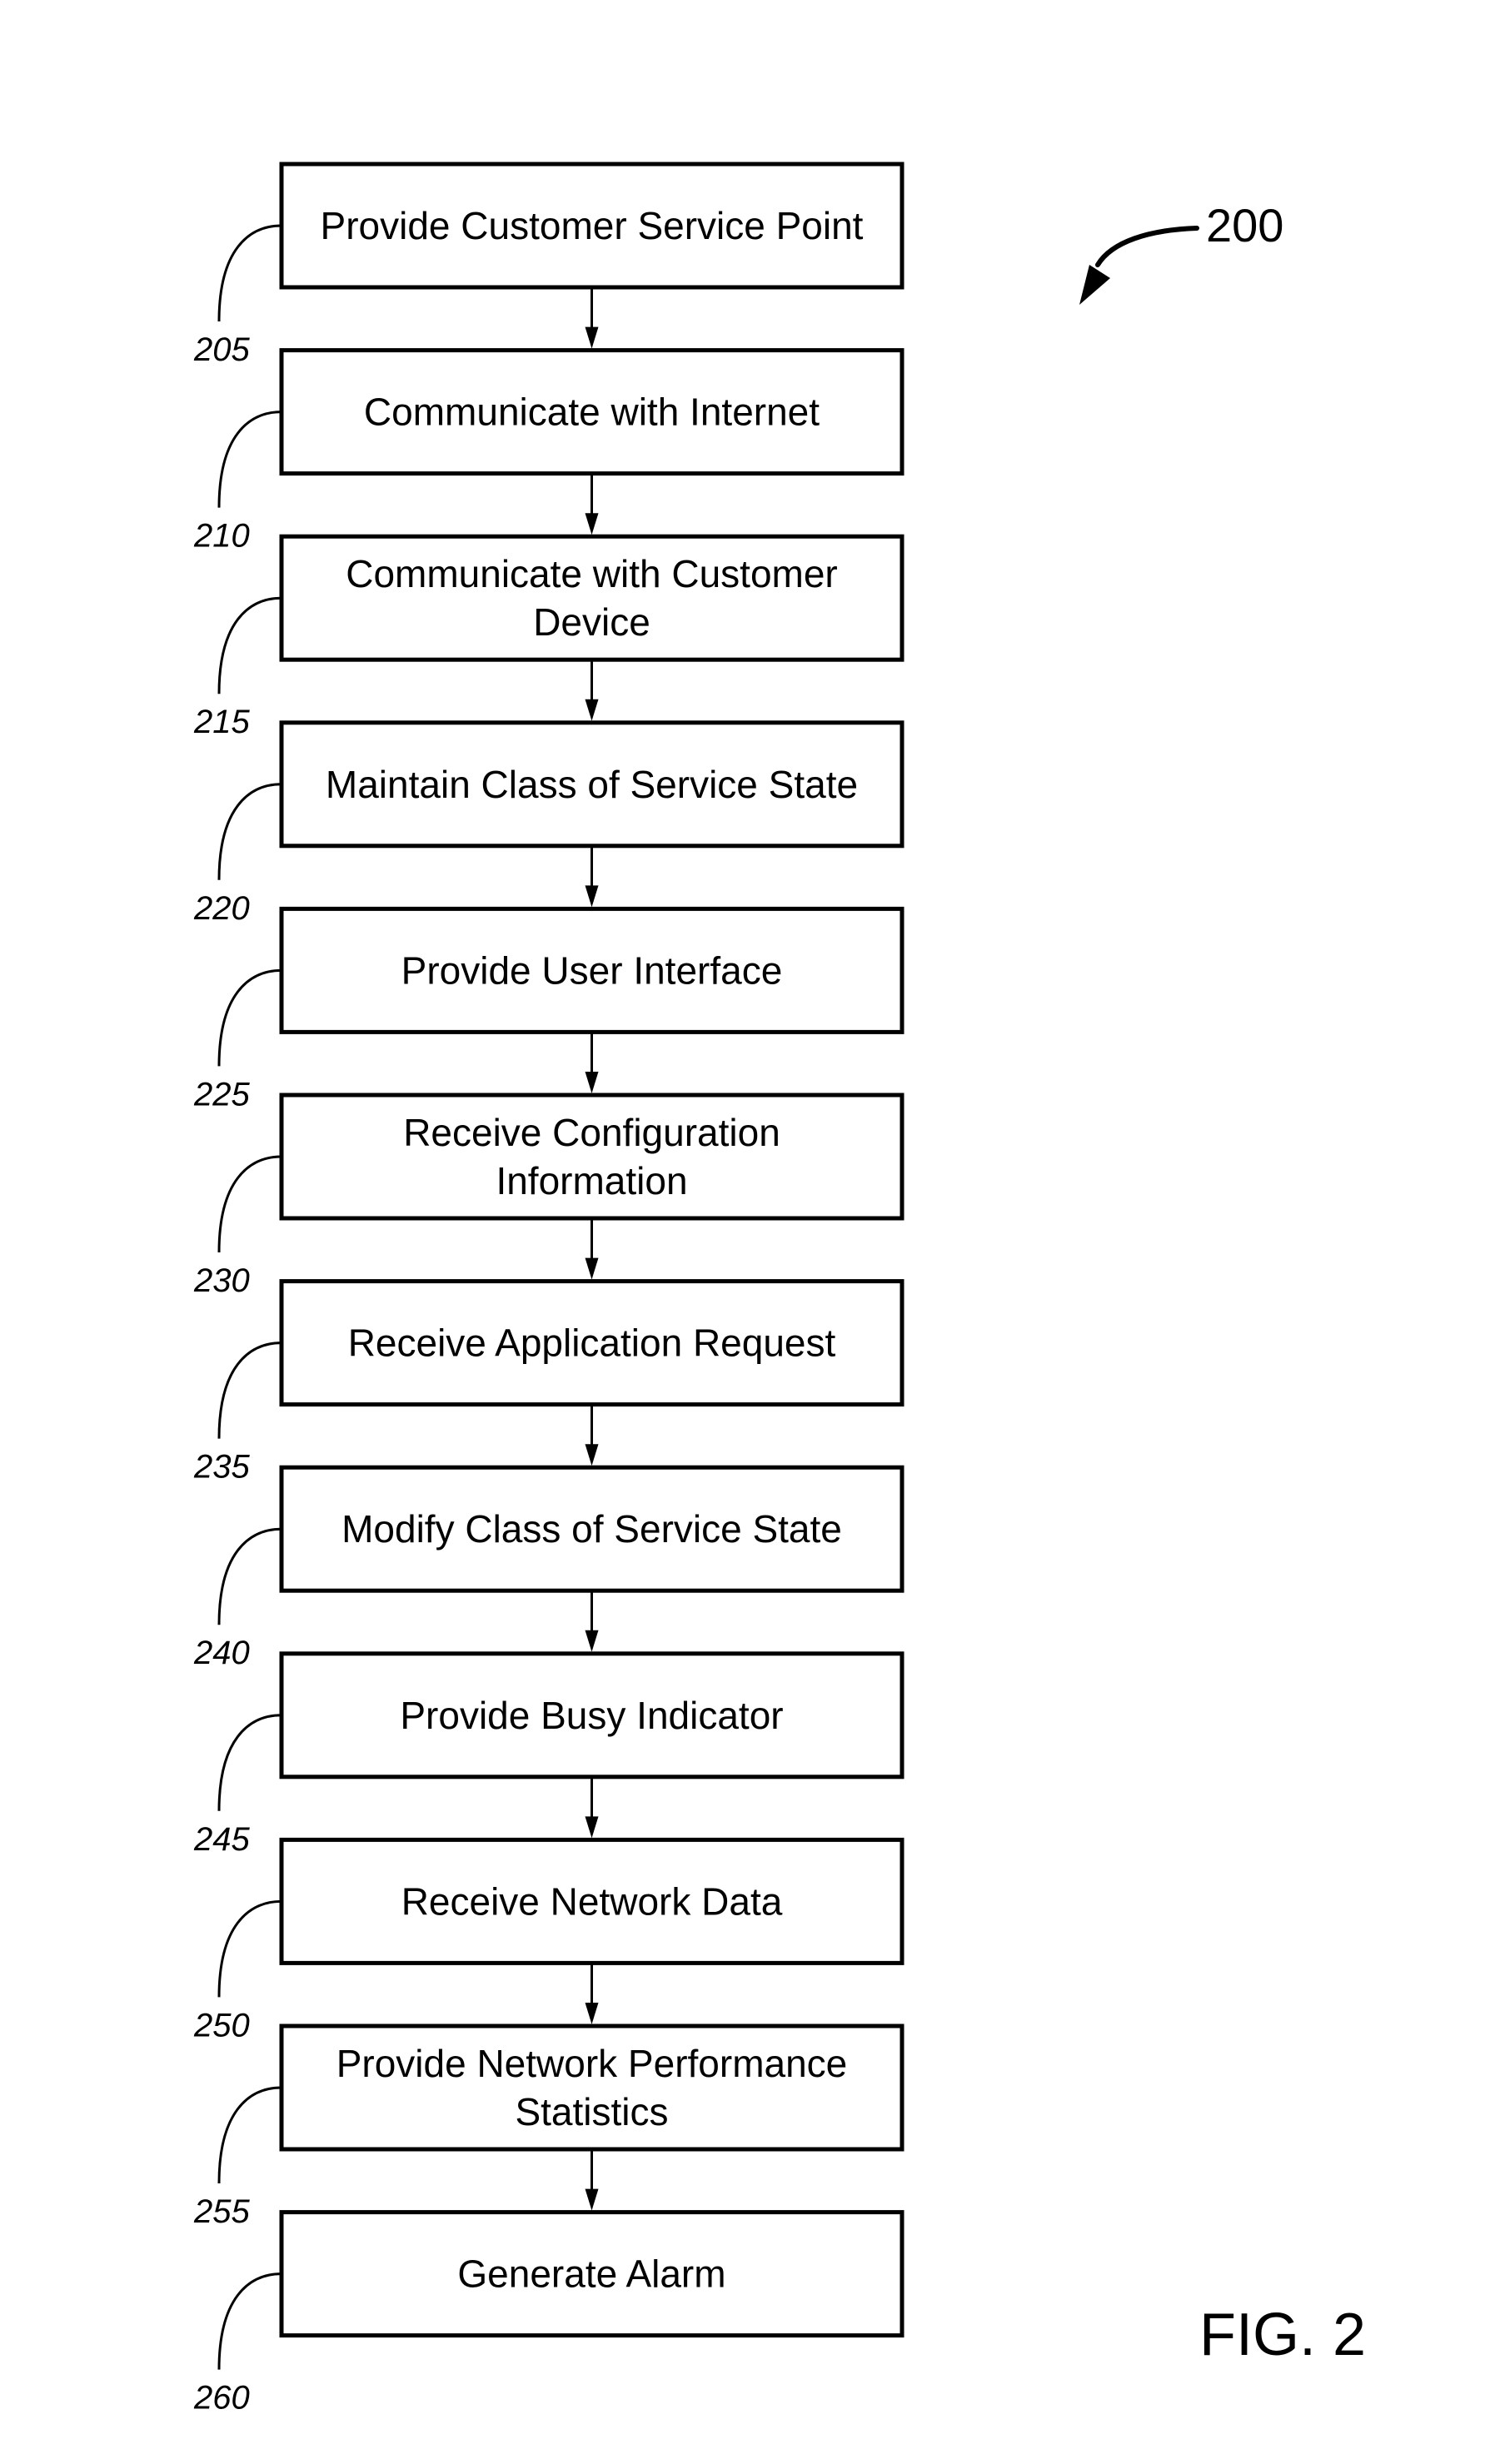 The height and width of the screenshot is (2464, 1500). Describe the element at coordinates (1147, 246) in the screenshot. I see `figure-reference-arrow-icon` at that location.